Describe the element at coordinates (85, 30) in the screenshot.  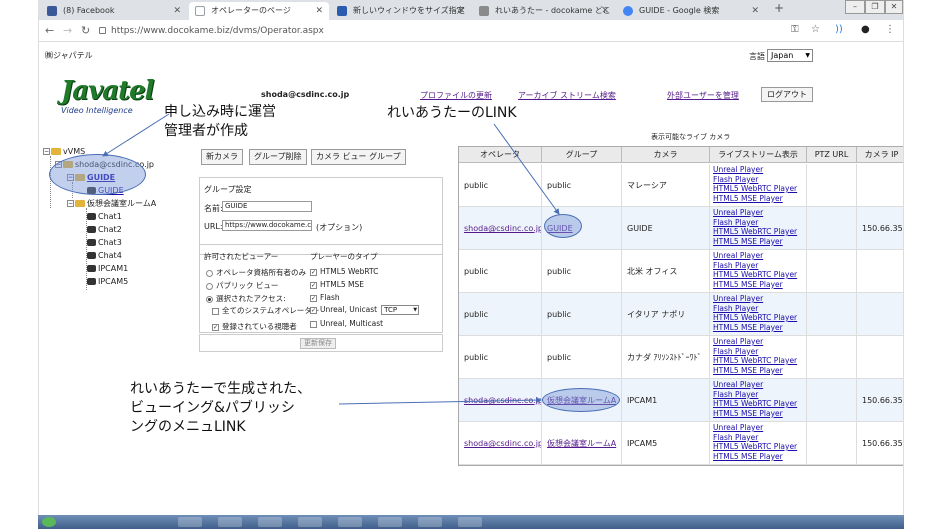
I see `reload-icon: ↻` at that location.